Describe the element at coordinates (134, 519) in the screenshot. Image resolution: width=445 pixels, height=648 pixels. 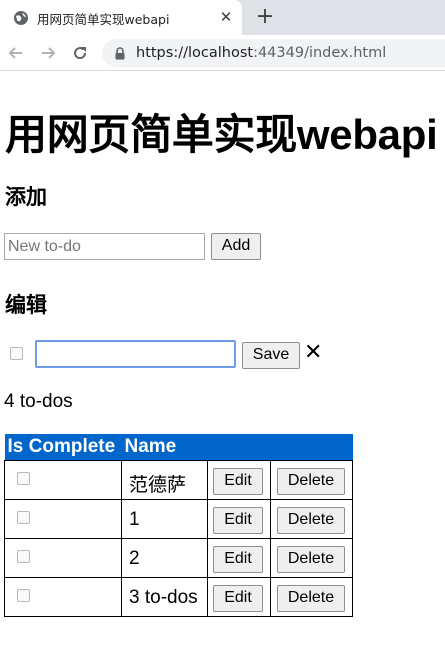
I see `row-name: 1` at that location.